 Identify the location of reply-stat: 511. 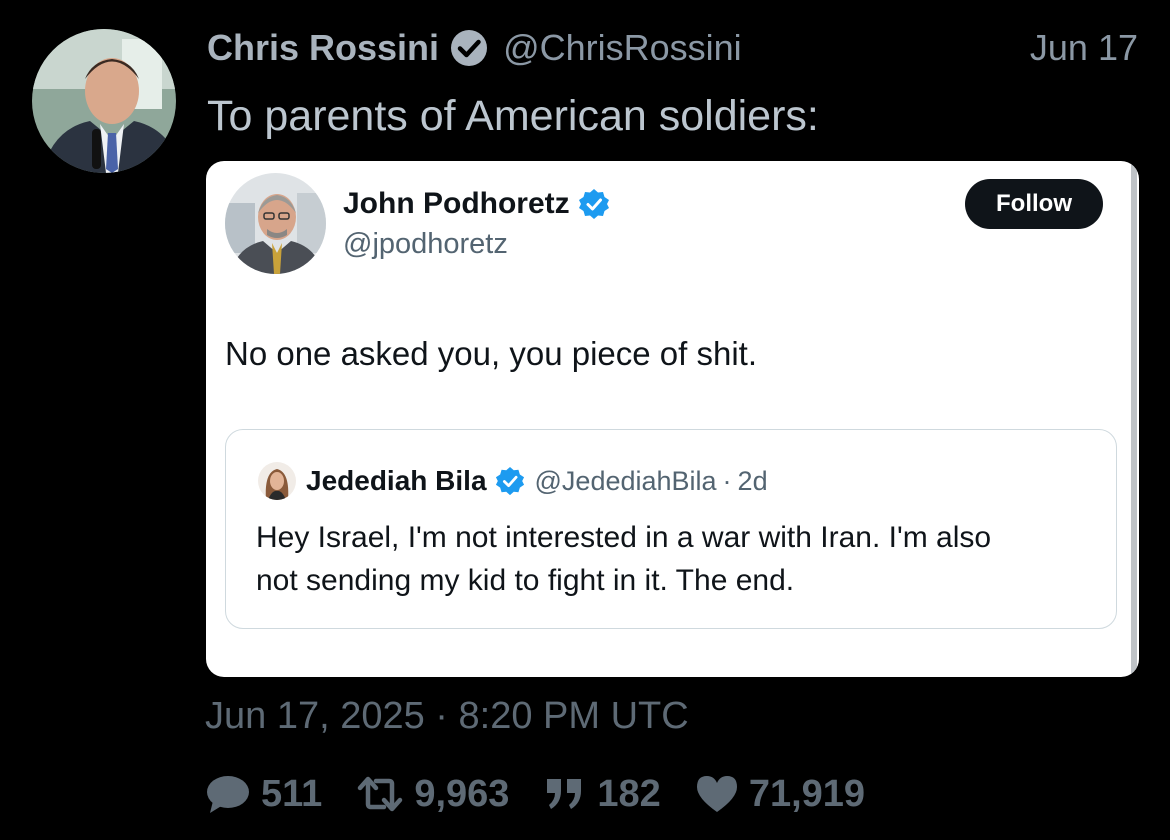
(263, 794).